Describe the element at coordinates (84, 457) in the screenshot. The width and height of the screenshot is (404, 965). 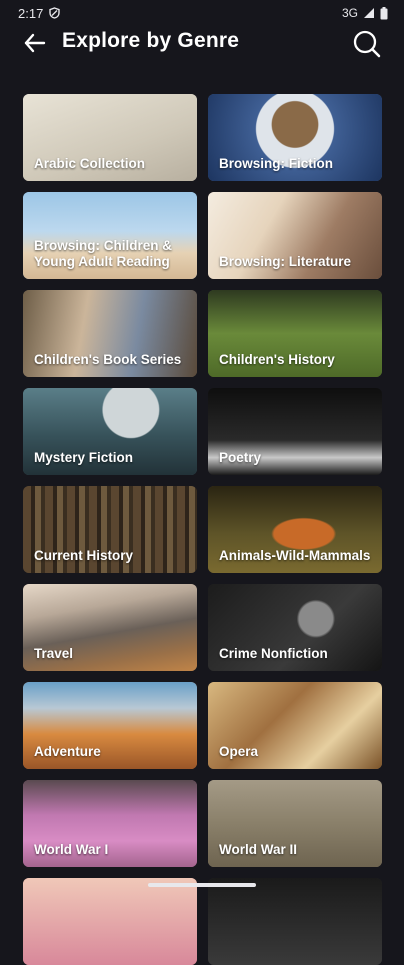
I see `genre-label: Mystery Fiction` at that location.